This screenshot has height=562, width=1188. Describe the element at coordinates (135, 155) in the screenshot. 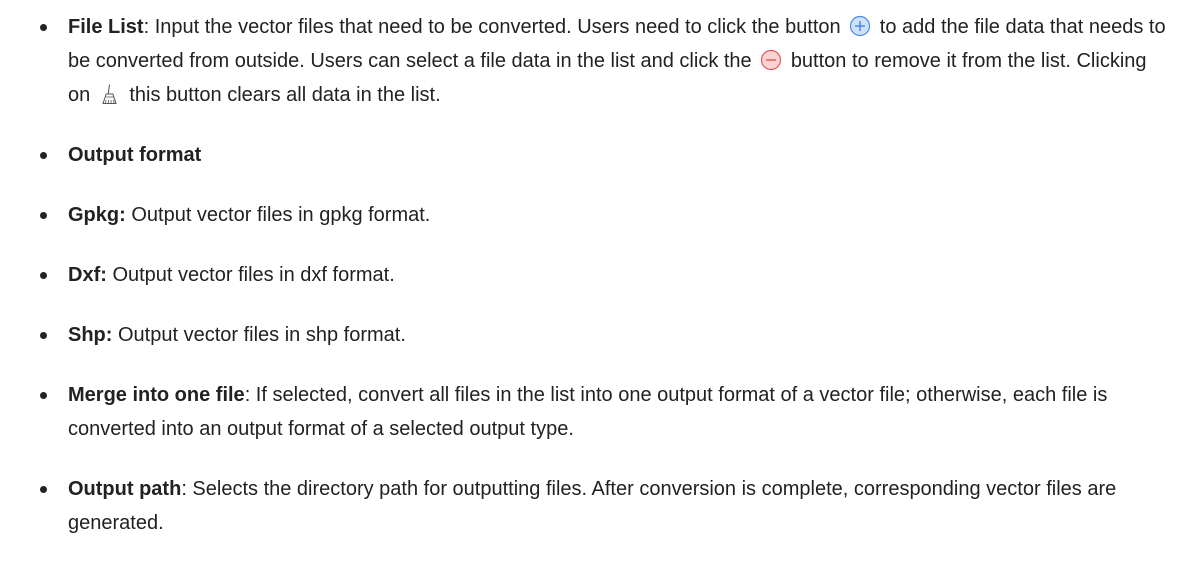

I see `term-output-format: Output format` at that location.